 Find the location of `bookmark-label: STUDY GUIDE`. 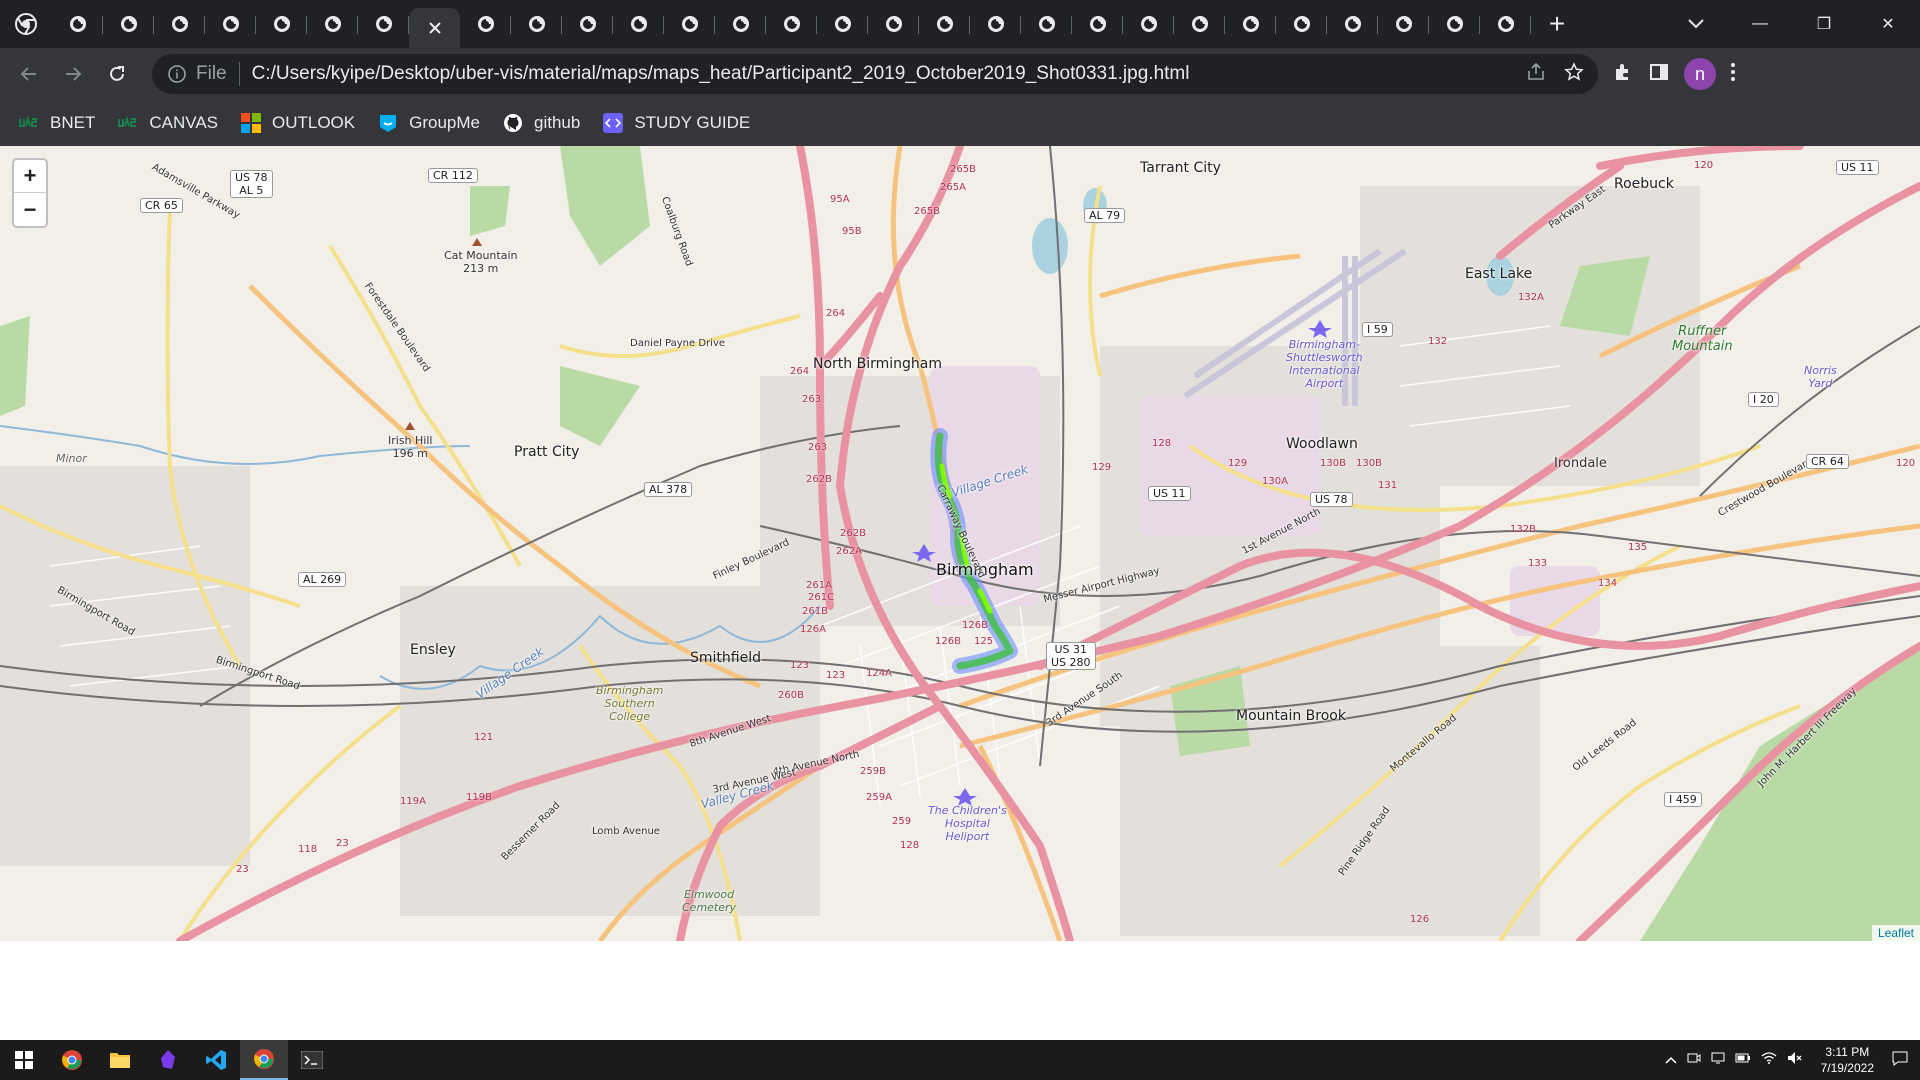

bookmark-label: STUDY GUIDE is located at coordinates (692, 122).